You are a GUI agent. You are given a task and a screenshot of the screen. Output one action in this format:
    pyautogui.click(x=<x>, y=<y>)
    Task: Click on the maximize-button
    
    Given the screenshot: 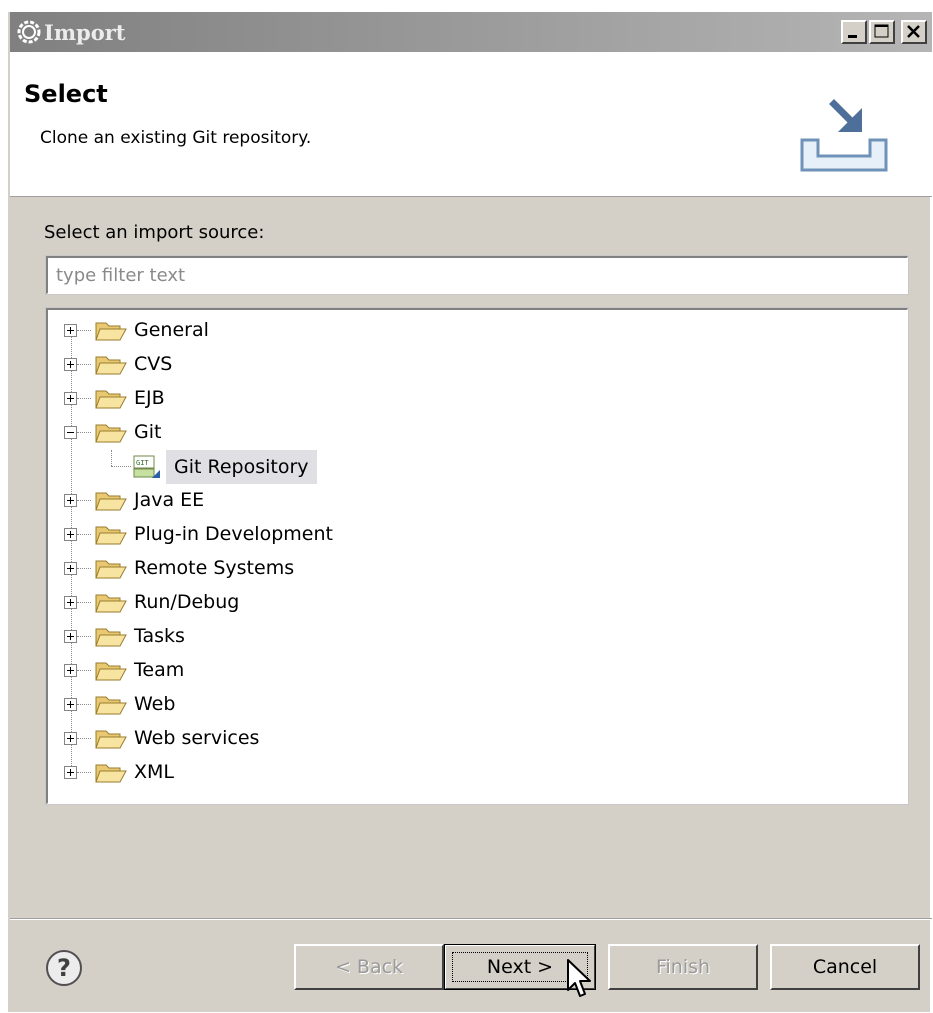 What is the action you would take?
    pyautogui.click(x=882, y=32)
    